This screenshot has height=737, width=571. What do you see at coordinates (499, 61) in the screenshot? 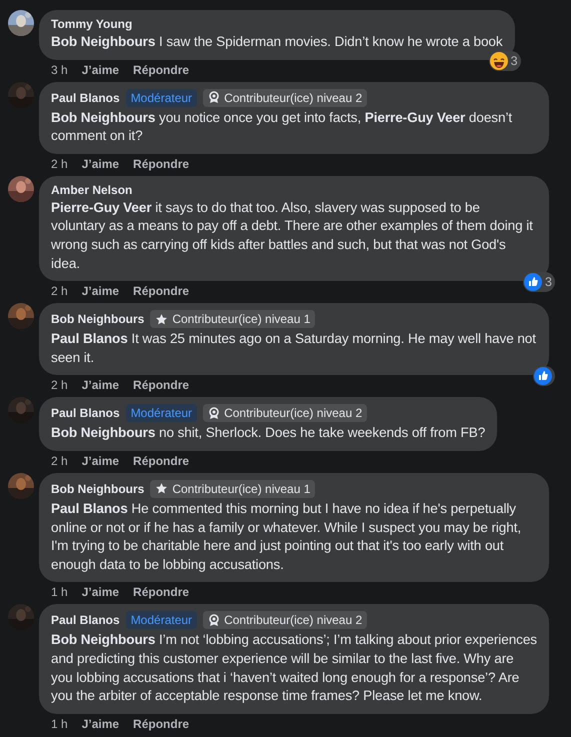
I see `laughing-face-icon` at bounding box center [499, 61].